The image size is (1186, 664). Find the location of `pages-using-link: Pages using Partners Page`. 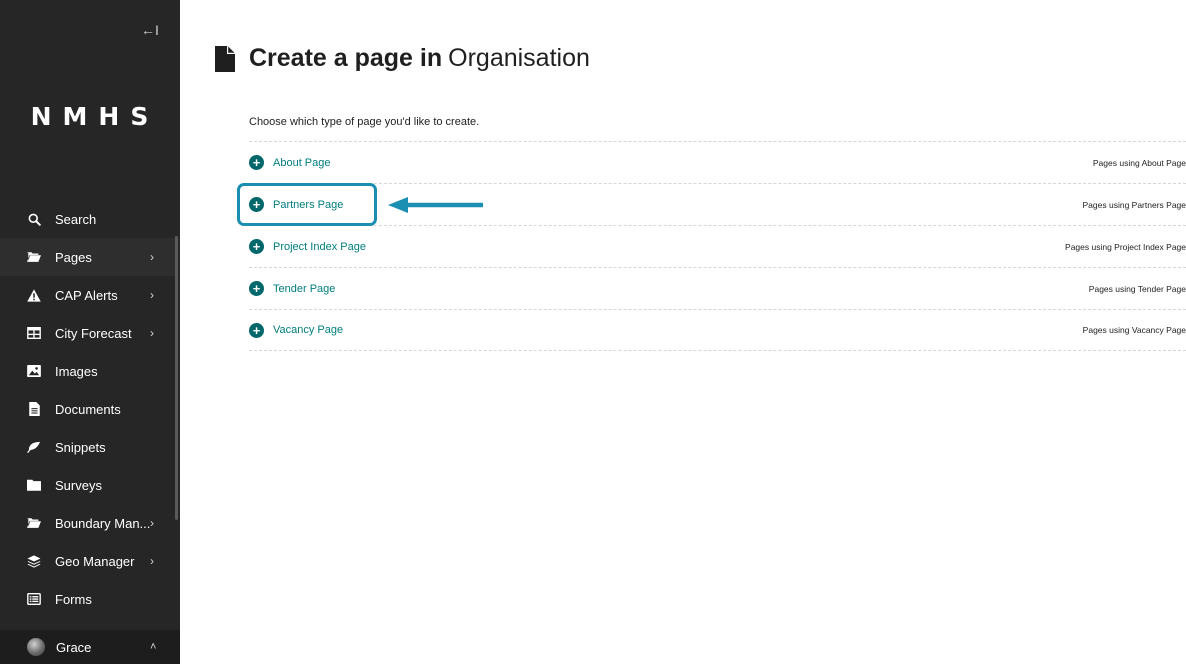

pages-using-link: Pages using Partners Page is located at coordinates (1134, 205).